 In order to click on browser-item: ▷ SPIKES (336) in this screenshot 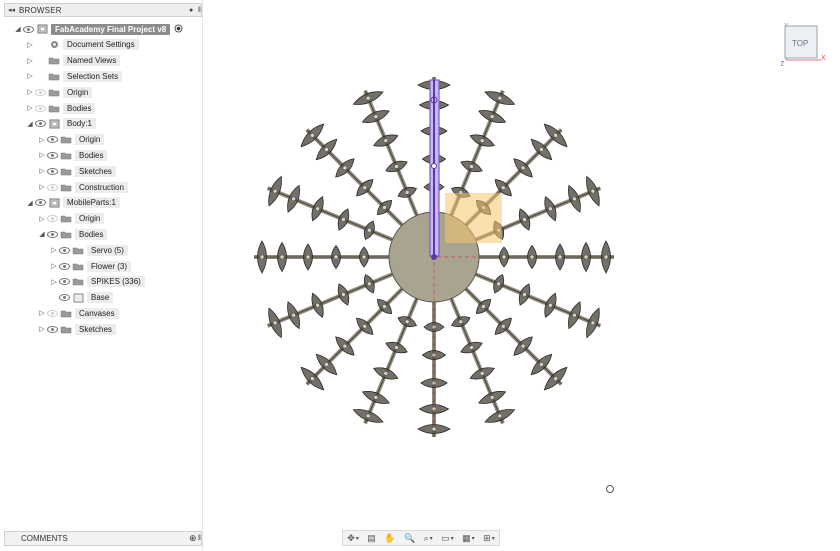, I will do `click(97, 282)`.